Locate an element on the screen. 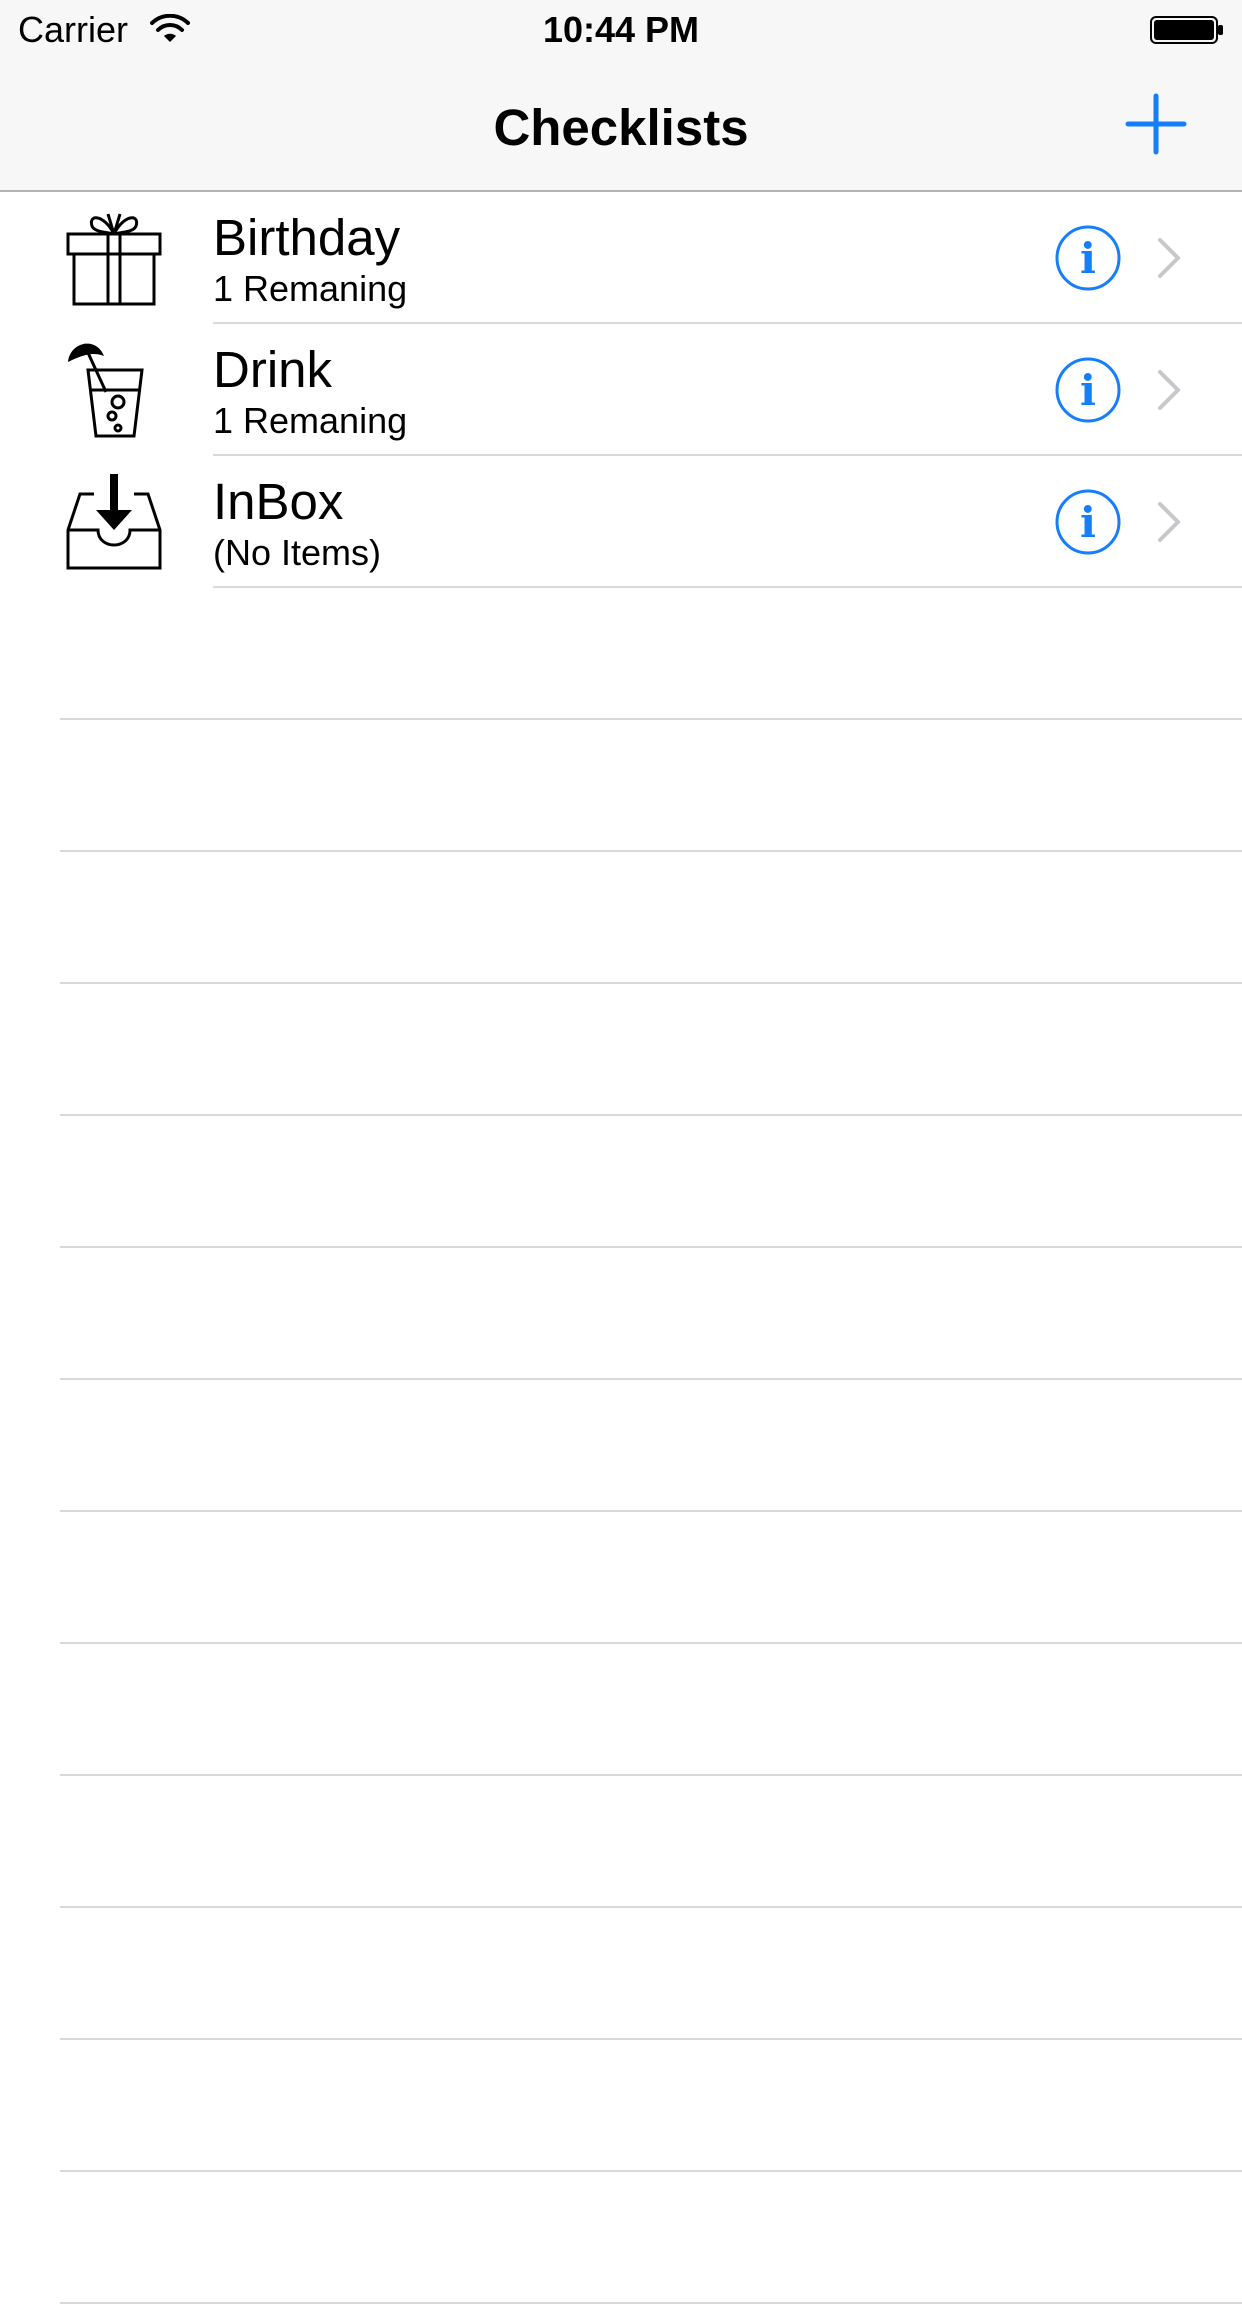 The image size is (1242, 2304). checklist-row: Drink 1 Remaning i is located at coordinates (621, 390).